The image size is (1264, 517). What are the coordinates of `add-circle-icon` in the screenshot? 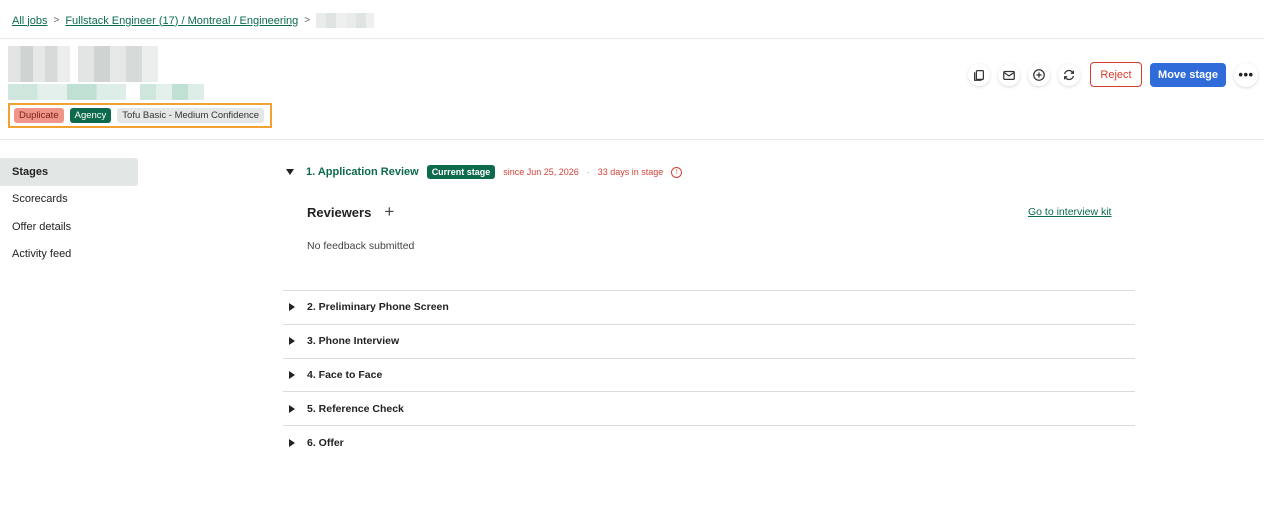 It's located at (1039, 74).